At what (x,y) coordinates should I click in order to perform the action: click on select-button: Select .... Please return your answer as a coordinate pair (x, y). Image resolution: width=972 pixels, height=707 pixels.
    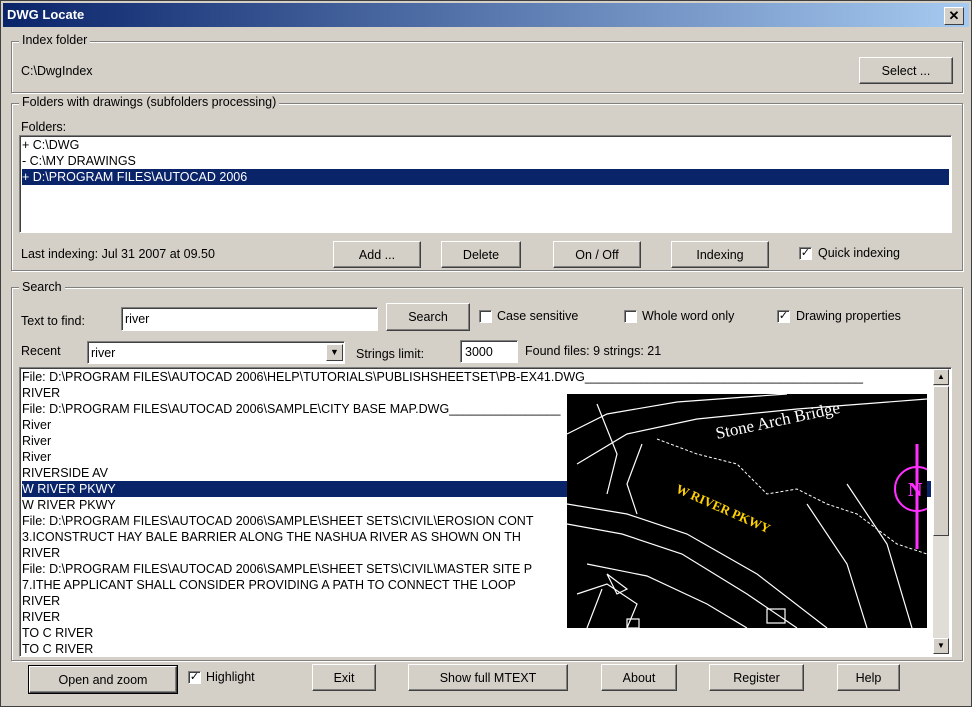
    Looking at the image, I should click on (906, 70).